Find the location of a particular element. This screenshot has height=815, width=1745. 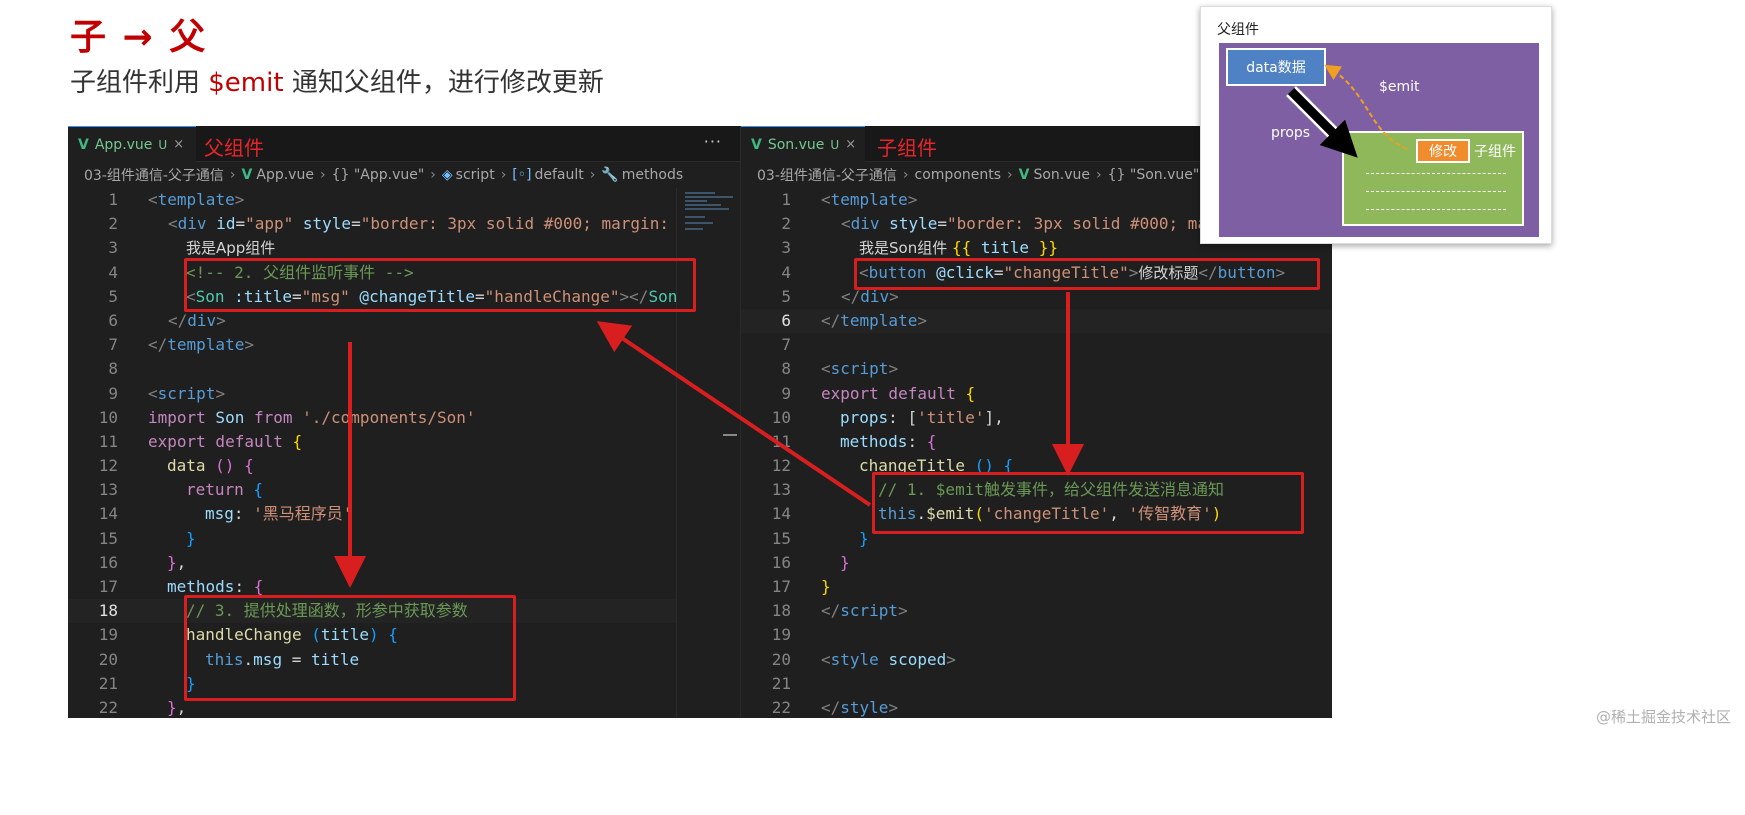

watermark: @稀土掘金技术社区 is located at coordinates (1663, 717).